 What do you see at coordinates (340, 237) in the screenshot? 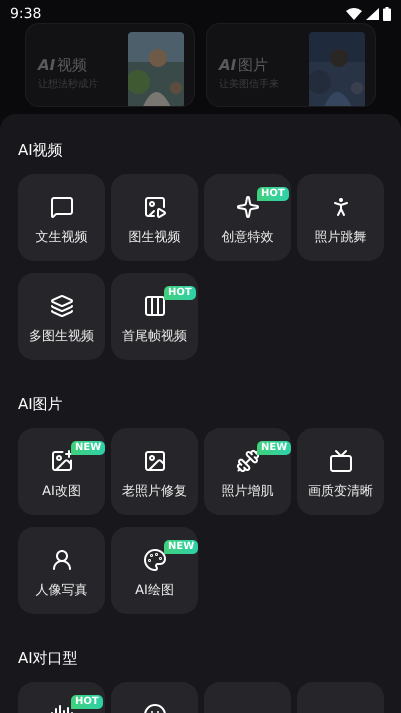
I see `tile-label: 照片跳舞` at bounding box center [340, 237].